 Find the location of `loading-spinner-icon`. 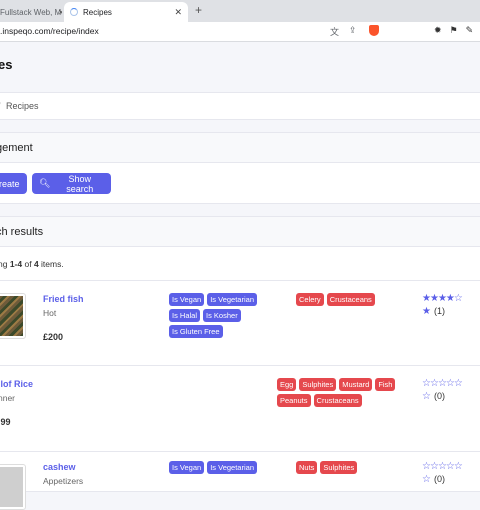

loading-spinner-icon is located at coordinates (74, 12).